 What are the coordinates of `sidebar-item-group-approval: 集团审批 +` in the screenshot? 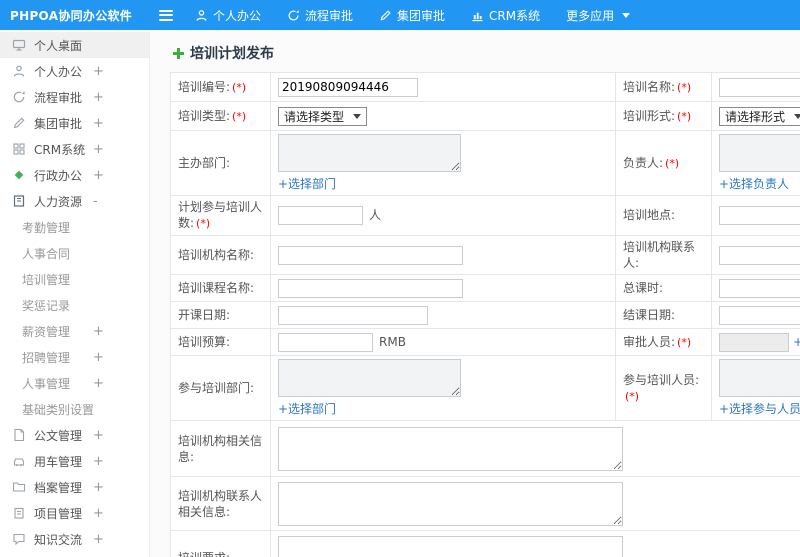 It's located at (74, 123).